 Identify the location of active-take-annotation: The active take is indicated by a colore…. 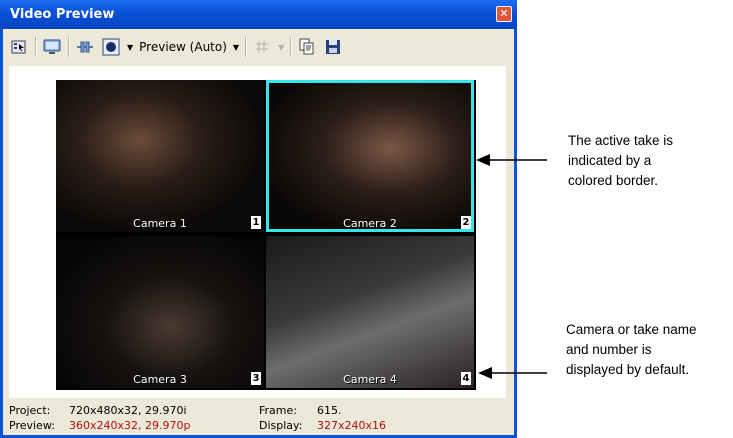
(648, 161).